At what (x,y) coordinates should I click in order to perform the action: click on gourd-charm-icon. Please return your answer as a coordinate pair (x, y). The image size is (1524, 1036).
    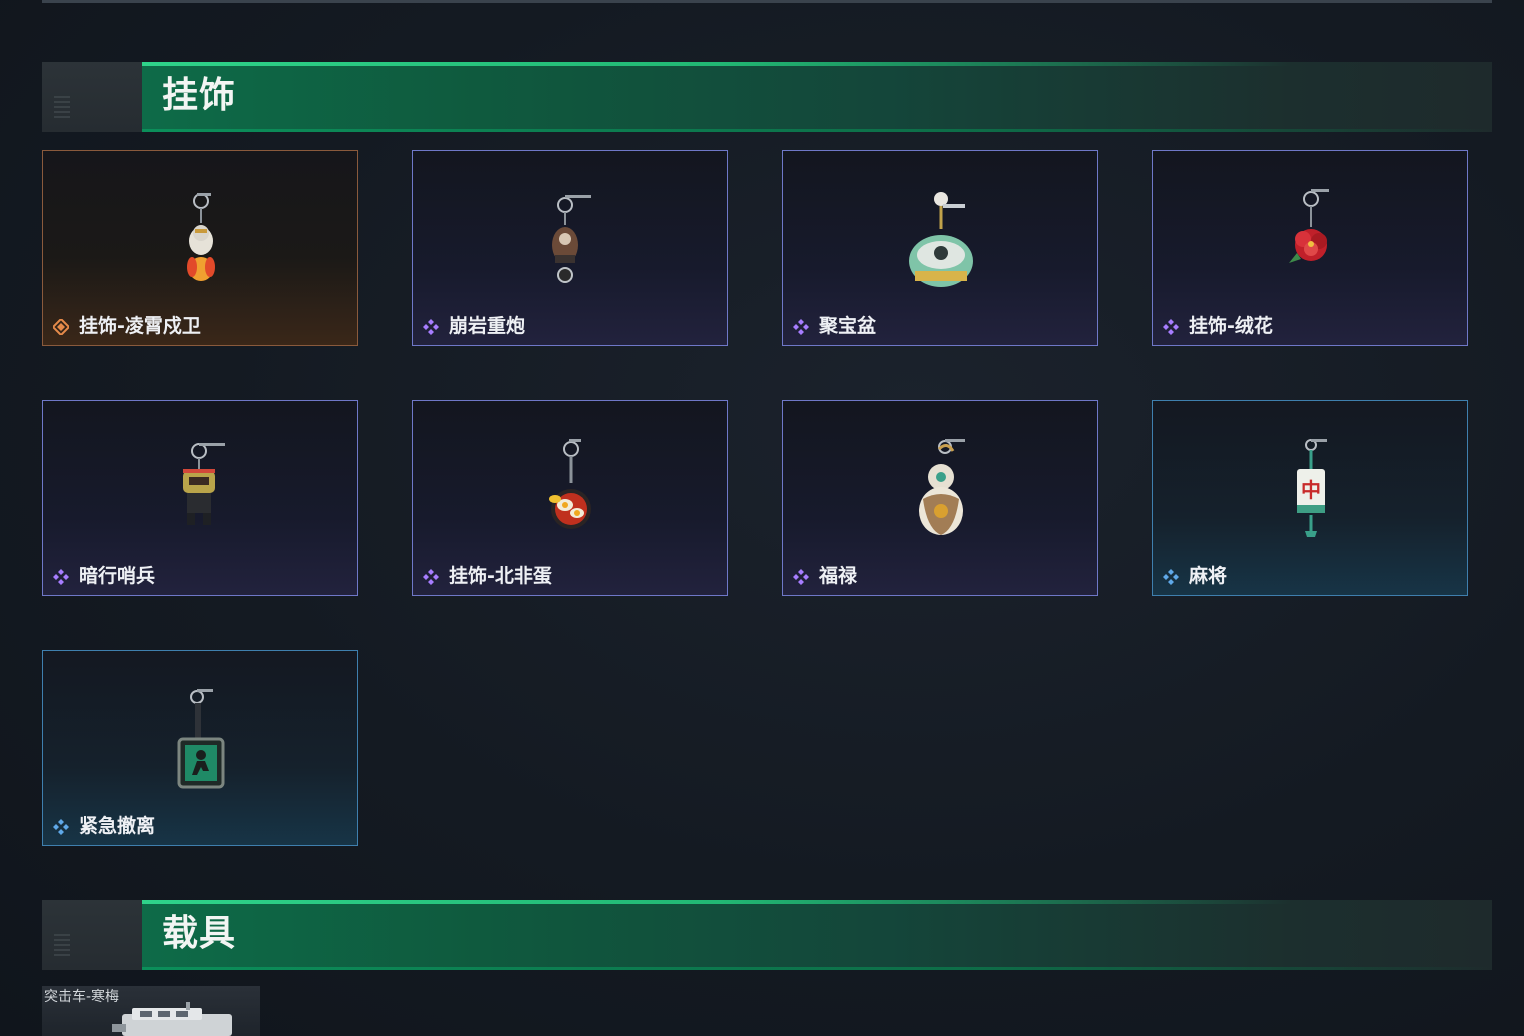
    Looking at the image, I should click on (941, 494).